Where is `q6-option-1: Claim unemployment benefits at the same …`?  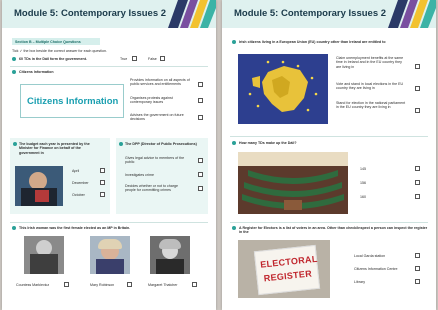
q6-option-1: Claim unemployment benefits at the same … is located at coordinates (370, 62).